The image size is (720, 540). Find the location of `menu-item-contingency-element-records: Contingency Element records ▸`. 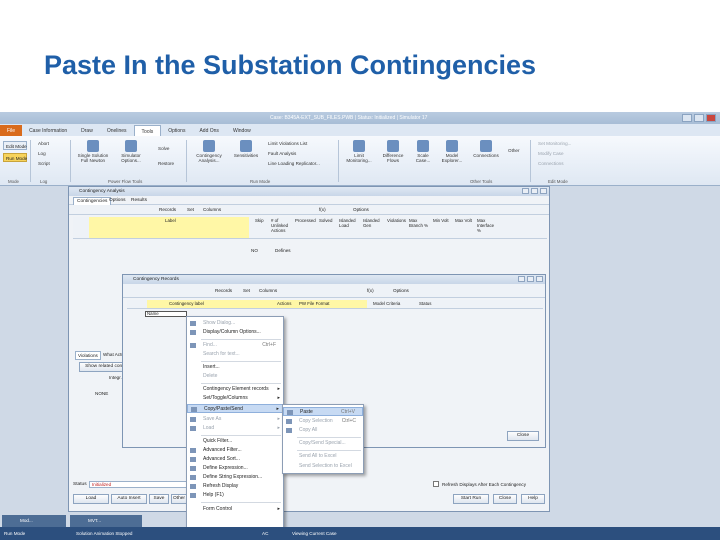

menu-item-contingency-element-records: Contingency Element records ▸ is located at coordinates (235, 389).